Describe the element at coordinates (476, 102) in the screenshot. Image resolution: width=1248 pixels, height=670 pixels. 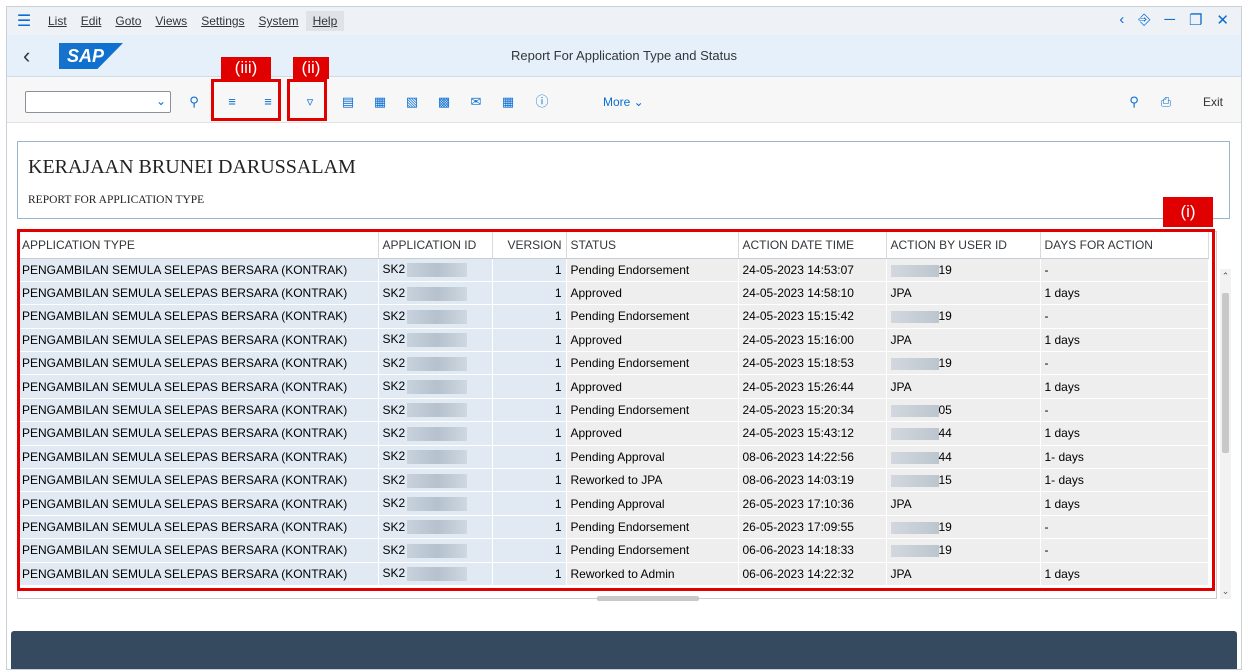
I see `mail-icon: ✉` at that location.